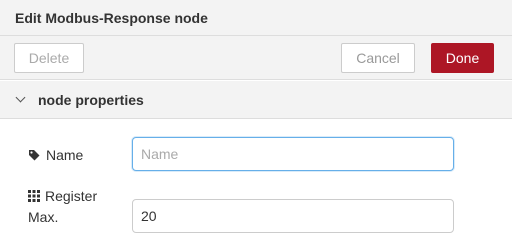 This screenshot has height=248, width=512. What do you see at coordinates (34, 196) in the screenshot?
I see `grid-icon` at bounding box center [34, 196].